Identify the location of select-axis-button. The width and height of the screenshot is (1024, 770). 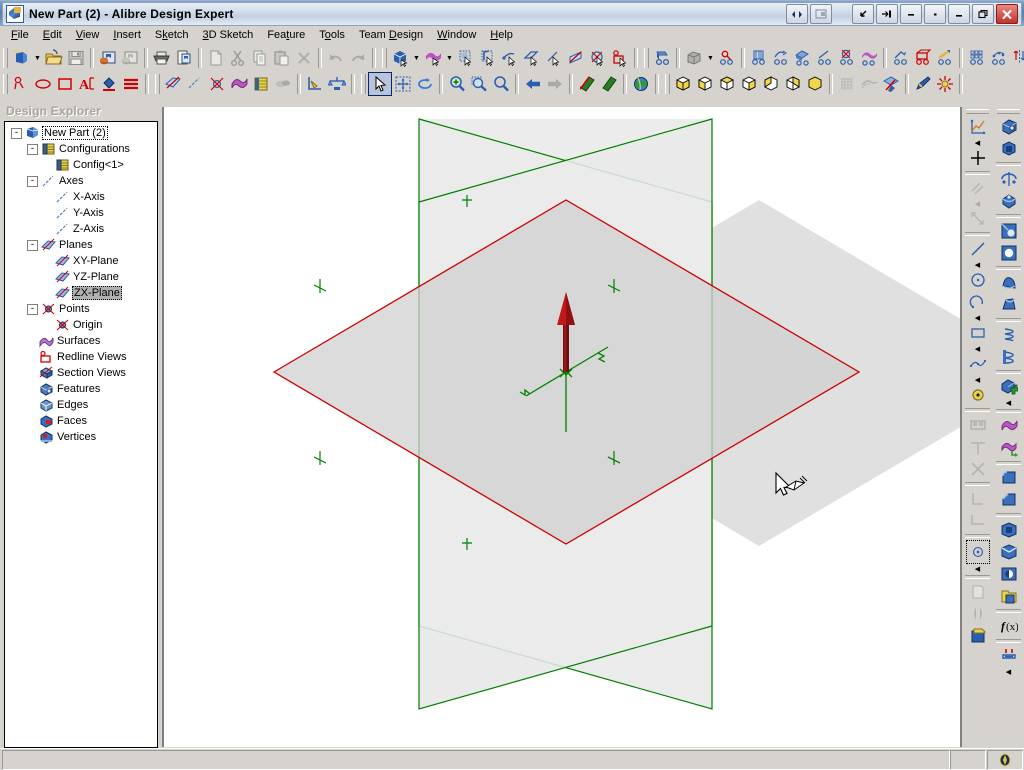
(554, 58).